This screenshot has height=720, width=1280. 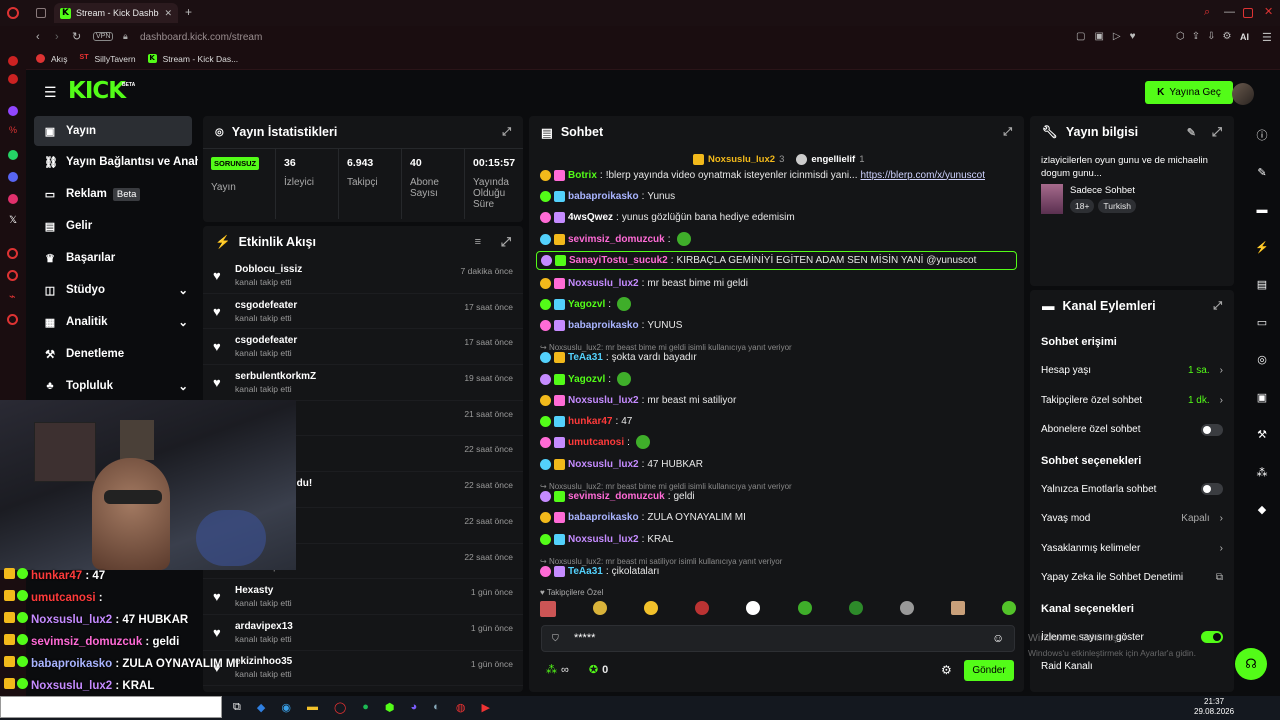 I want to click on feed-item: ♥ ekizinhoo35 kanalı takip etti 1 gün önce, so click(x=363, y=669).